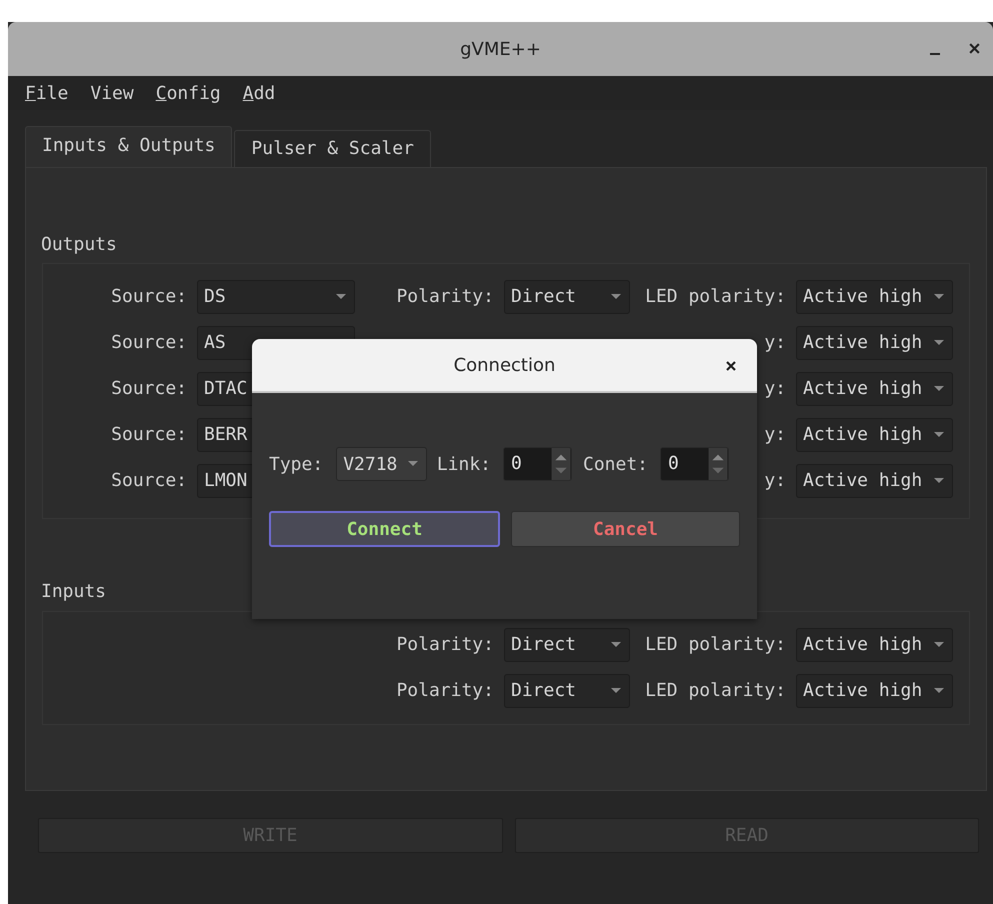  What do you see at coordinates (79, 244) in the screenshot?
I see `group-title: Outputs` at bounding box center [79, 244].